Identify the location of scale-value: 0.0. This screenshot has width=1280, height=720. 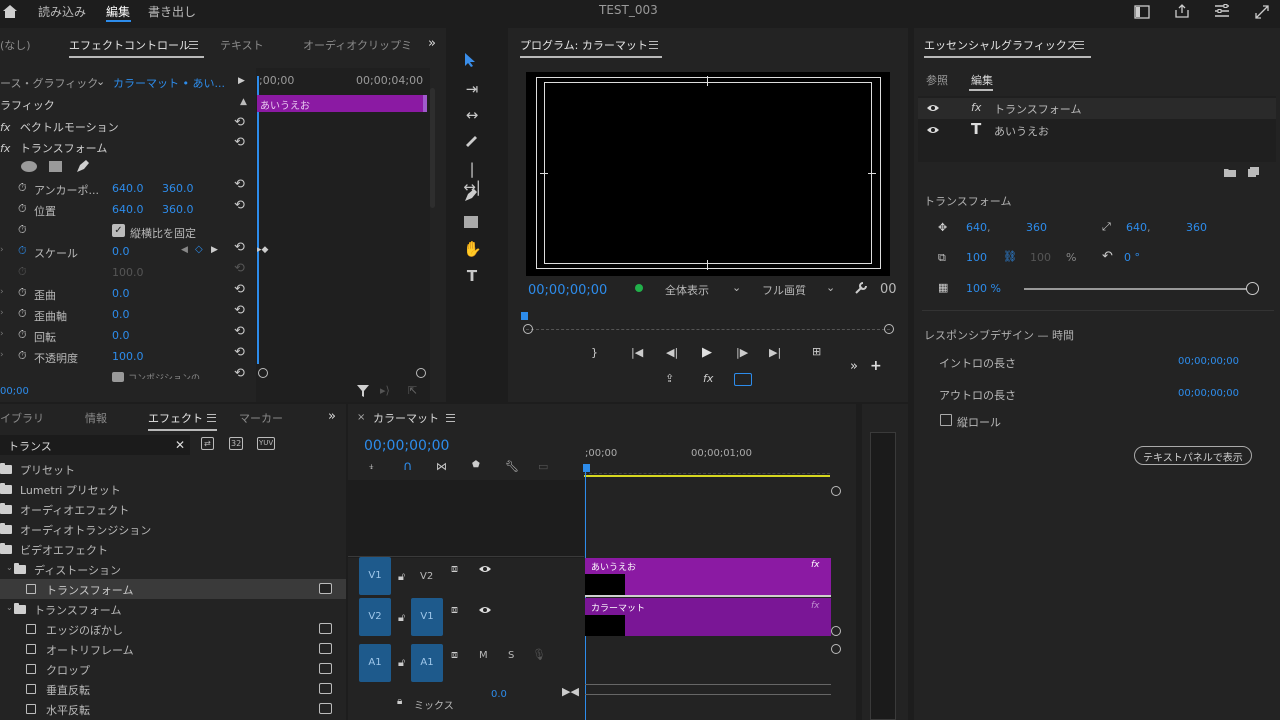
(121, 251).